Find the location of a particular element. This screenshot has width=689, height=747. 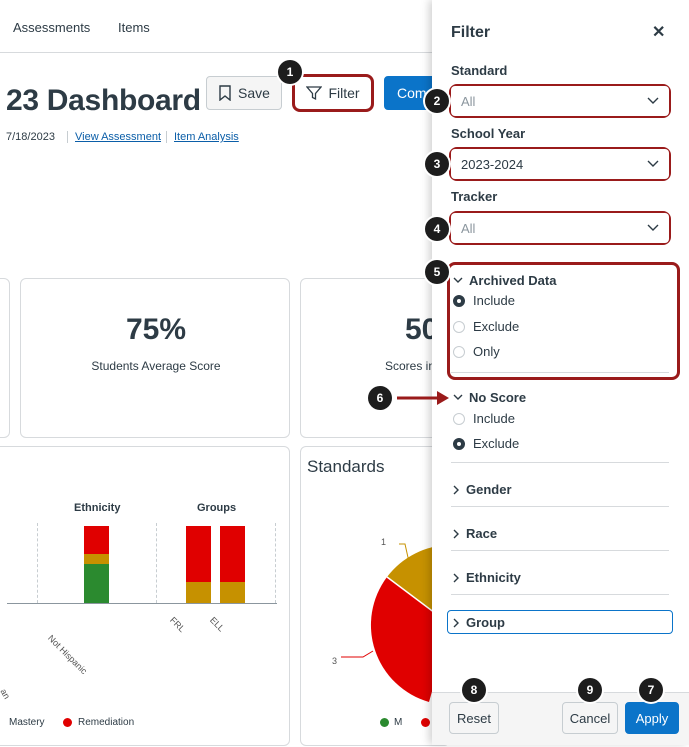

stat-card-partial is located at coordinates (5, 358).